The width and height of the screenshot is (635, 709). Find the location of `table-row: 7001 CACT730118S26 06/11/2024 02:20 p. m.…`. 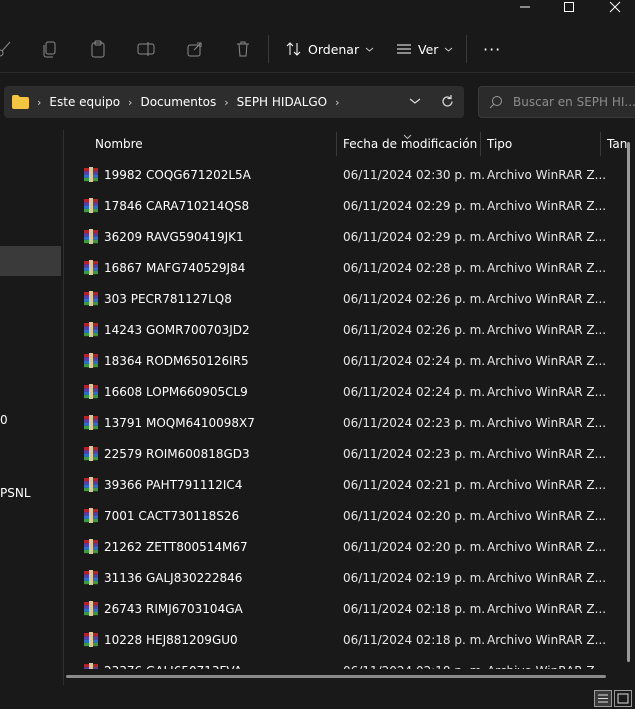

table-row: 7001 CACT730118S26 06/11/2024 02:20 p. m.… is located at coordinates (335, 515).